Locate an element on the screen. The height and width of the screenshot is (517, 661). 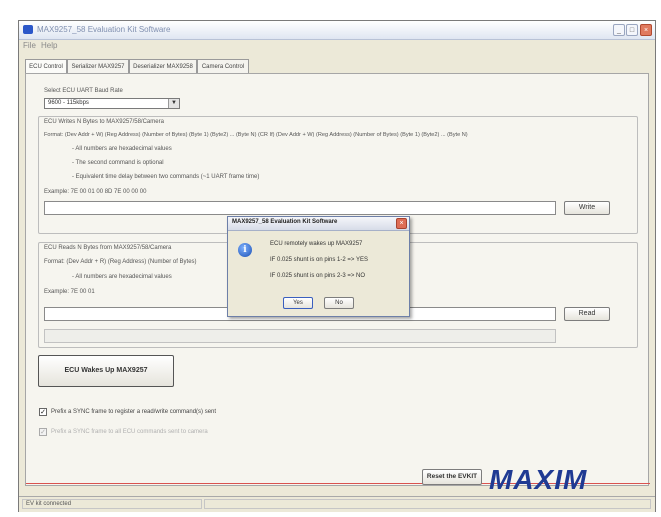
camera-sync-checkbox: ✓ is located at coordinates (43, 432).